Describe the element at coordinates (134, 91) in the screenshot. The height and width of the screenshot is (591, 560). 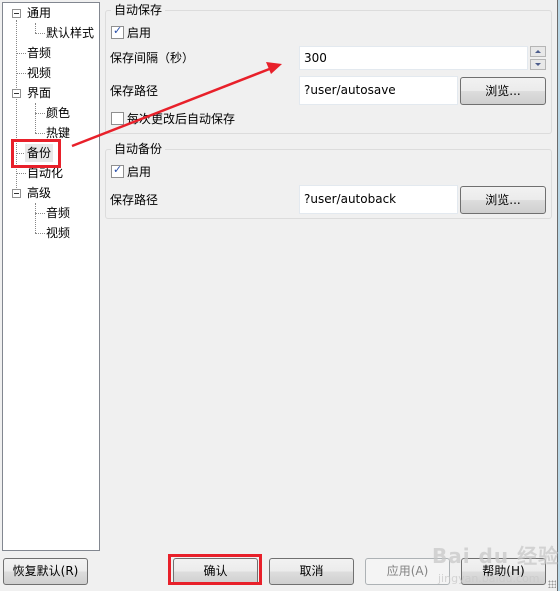
I see `autosave-path-label: 保存路径` at that location.